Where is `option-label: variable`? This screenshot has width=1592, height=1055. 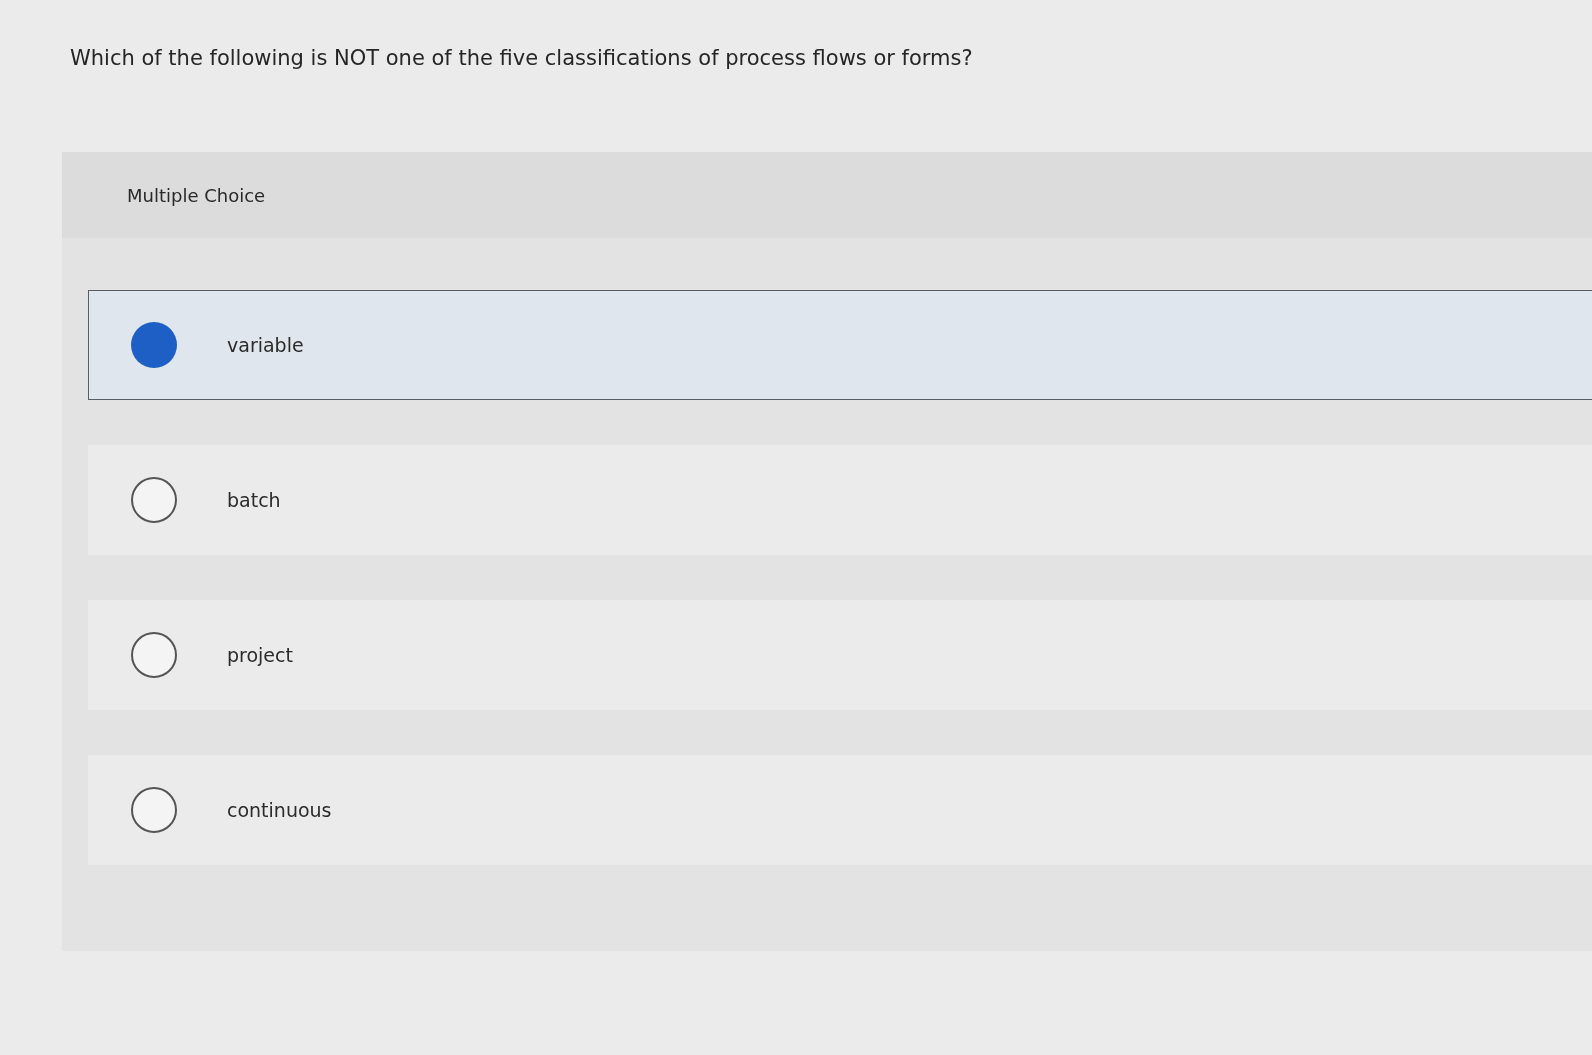
option-label: variable is located at coordinates (265, 345).